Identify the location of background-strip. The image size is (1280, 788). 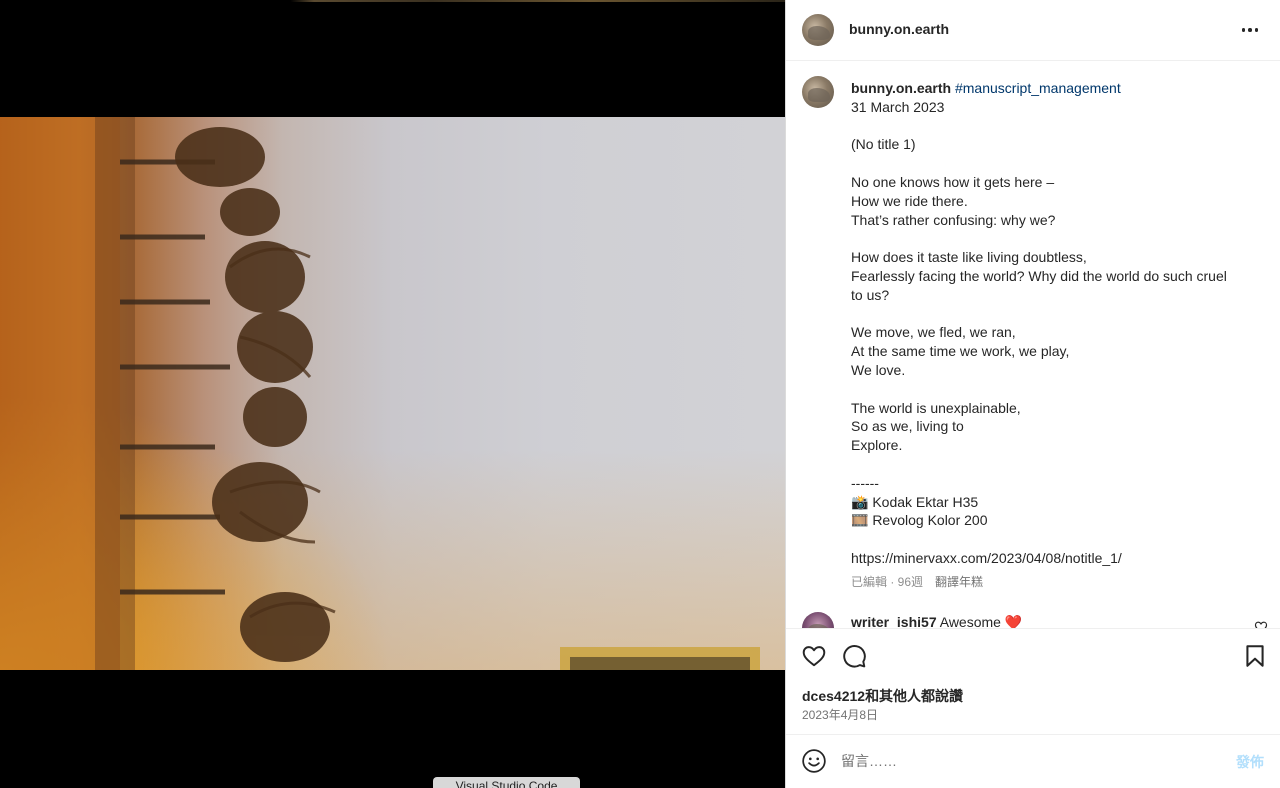
(392, 1).